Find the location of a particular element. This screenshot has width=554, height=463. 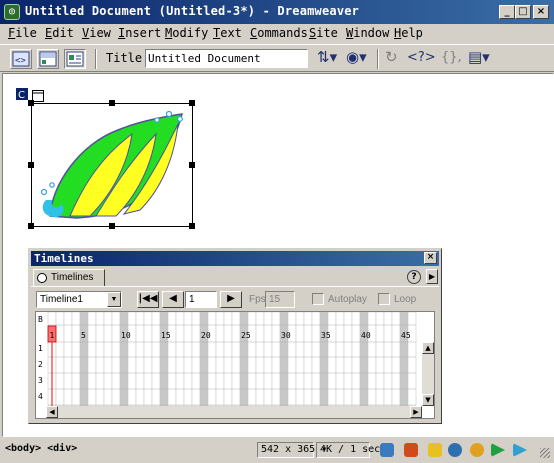

history-icon is located at coordinates (498, 450).